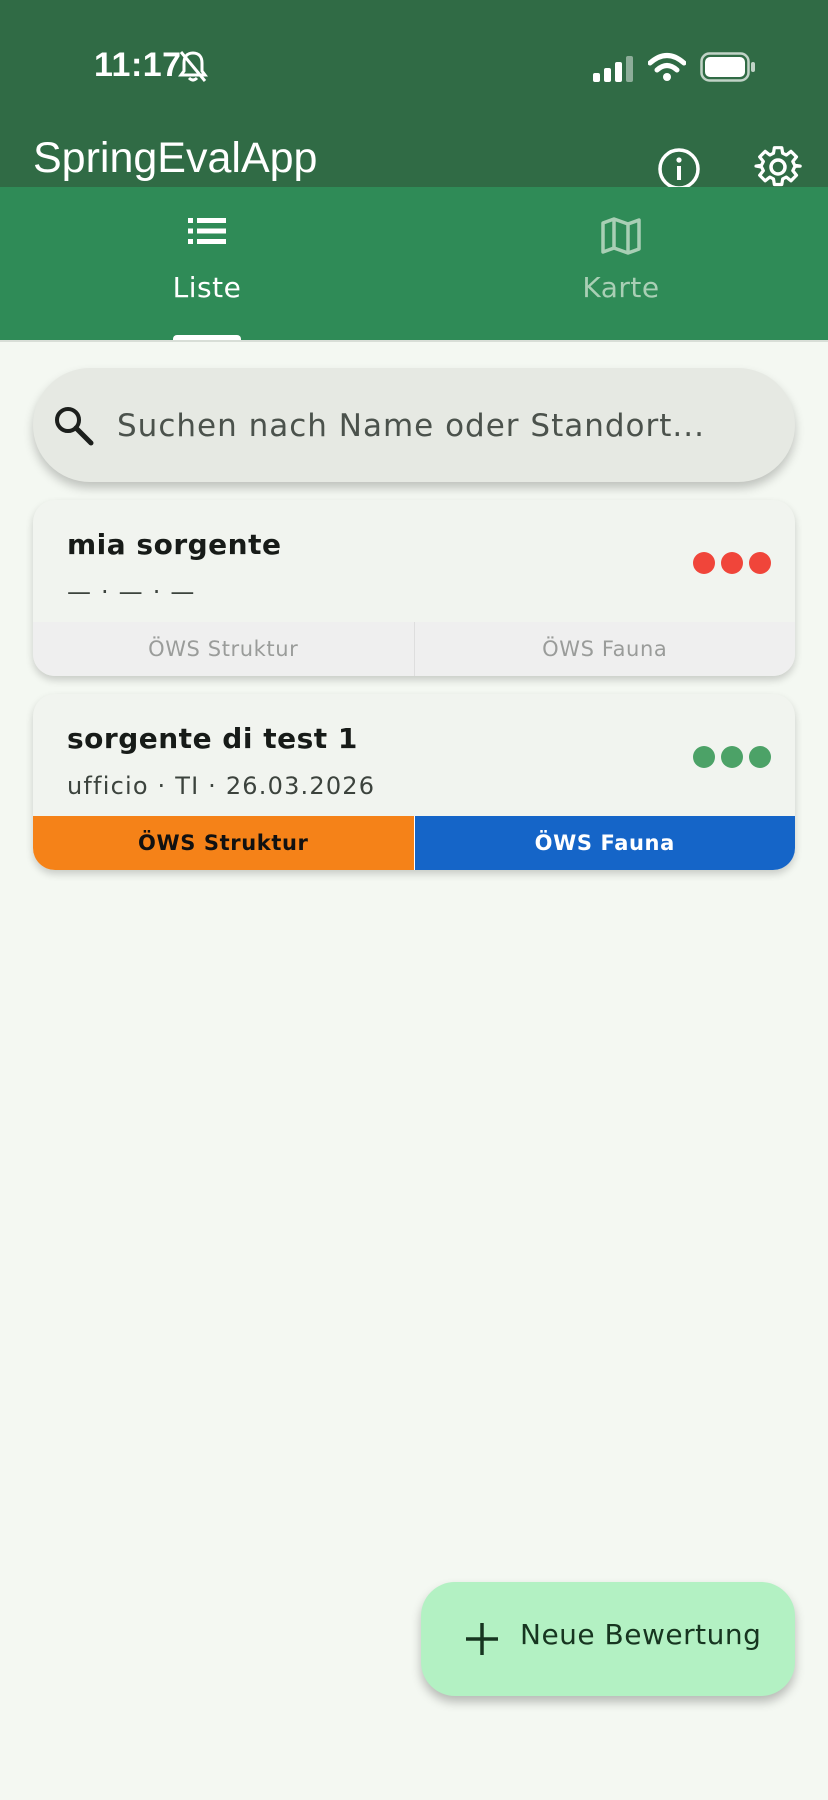  I want to click on entry-name: sorgente di test 1, so click(212, 738).